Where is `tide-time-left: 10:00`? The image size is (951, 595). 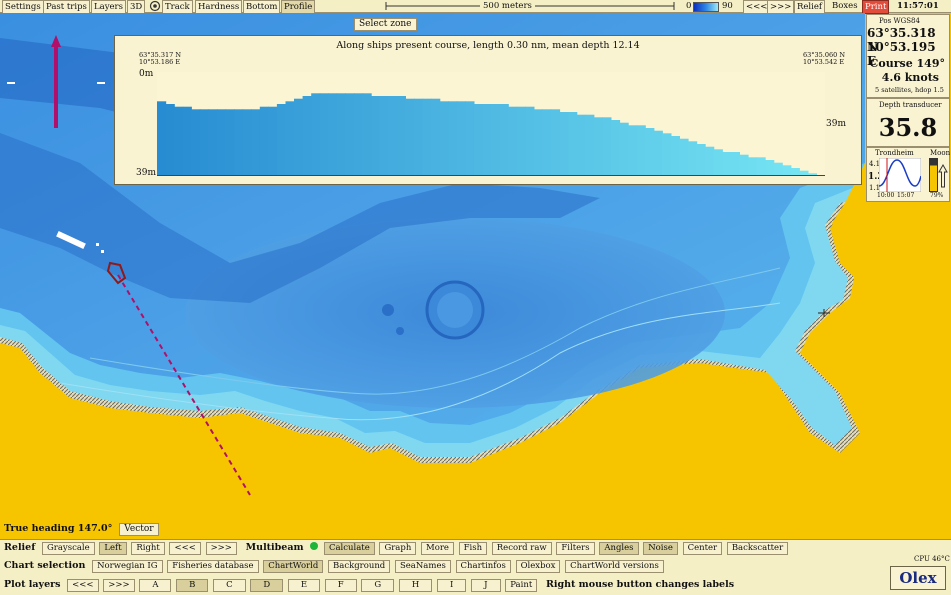
tide-time-left: 10:00 is located at coordinates (886, 195).